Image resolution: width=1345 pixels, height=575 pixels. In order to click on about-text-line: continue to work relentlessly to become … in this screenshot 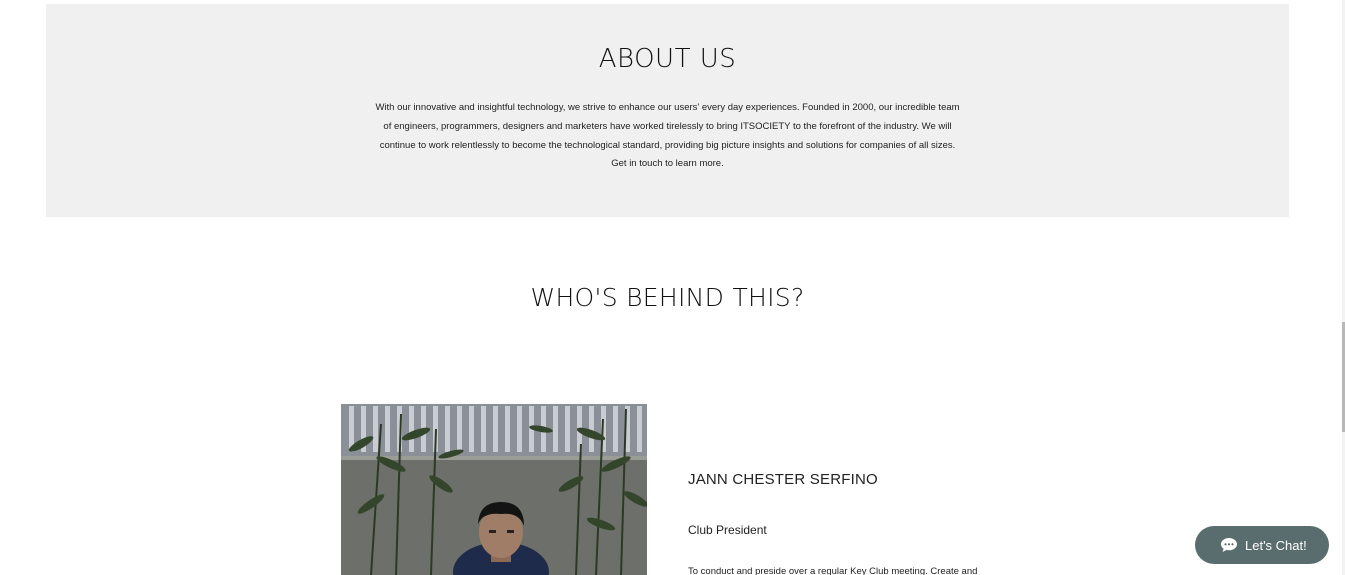, I will do `click(667, 145)`.